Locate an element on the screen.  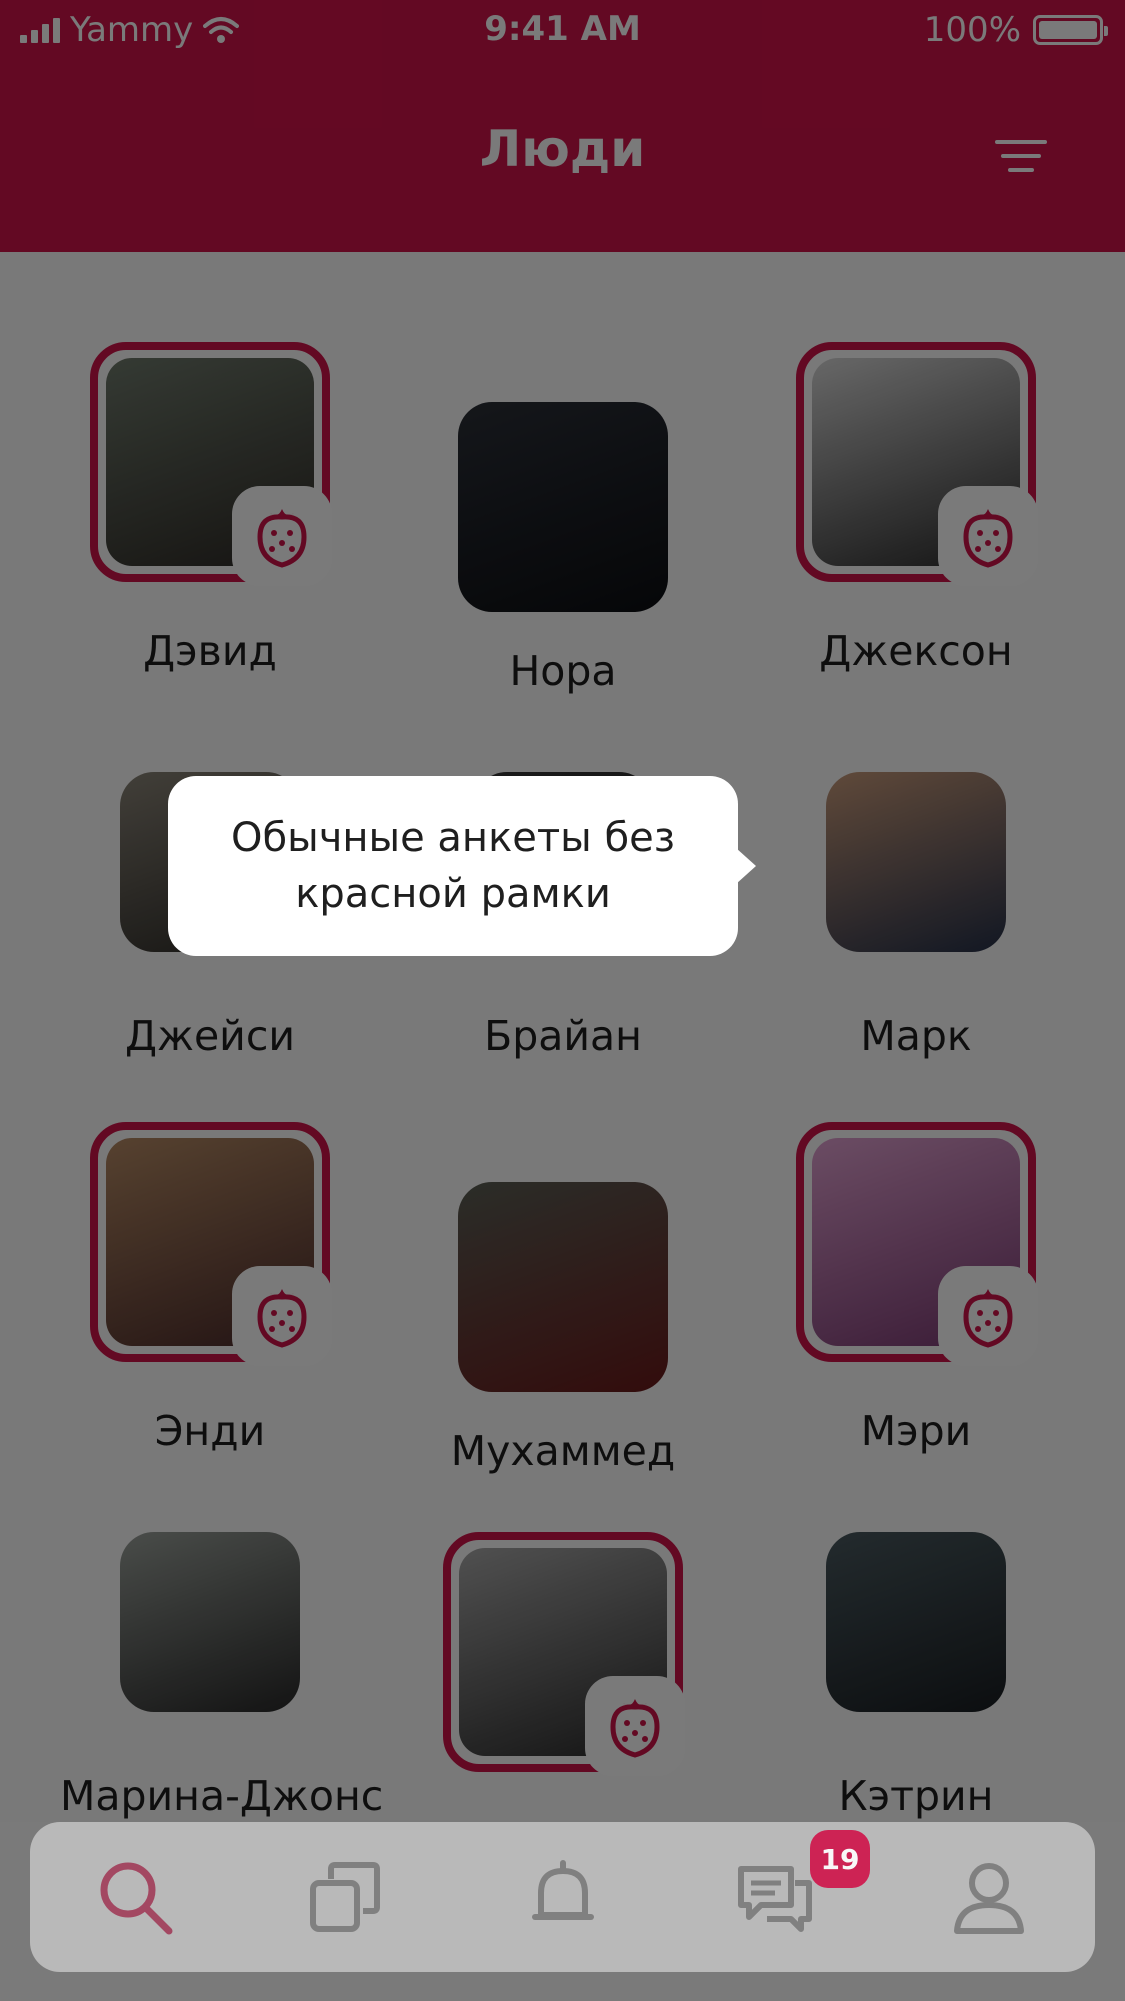
person-name: Мэри is located at coordinates (916, 1431).